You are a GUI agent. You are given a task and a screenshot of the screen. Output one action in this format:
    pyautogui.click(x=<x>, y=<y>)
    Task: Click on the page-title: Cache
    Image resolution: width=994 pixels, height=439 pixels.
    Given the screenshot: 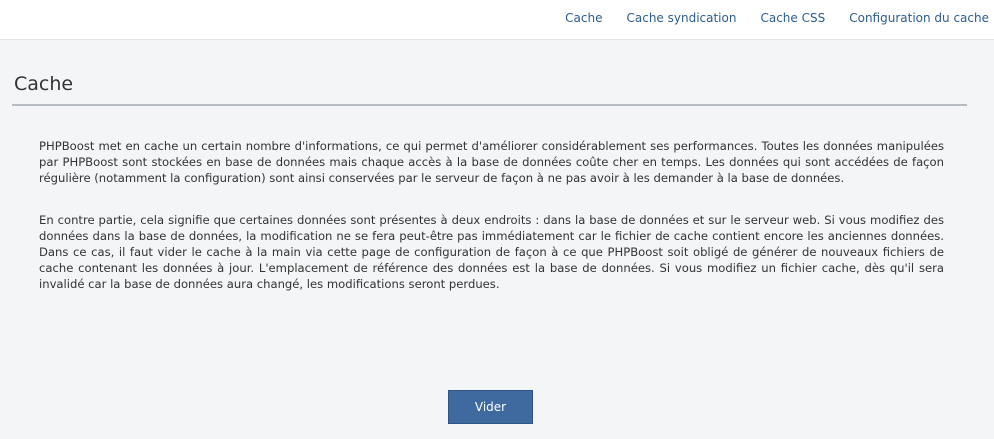 What is the action you would take?
    pyautogui.click(x=44, y=84)
    